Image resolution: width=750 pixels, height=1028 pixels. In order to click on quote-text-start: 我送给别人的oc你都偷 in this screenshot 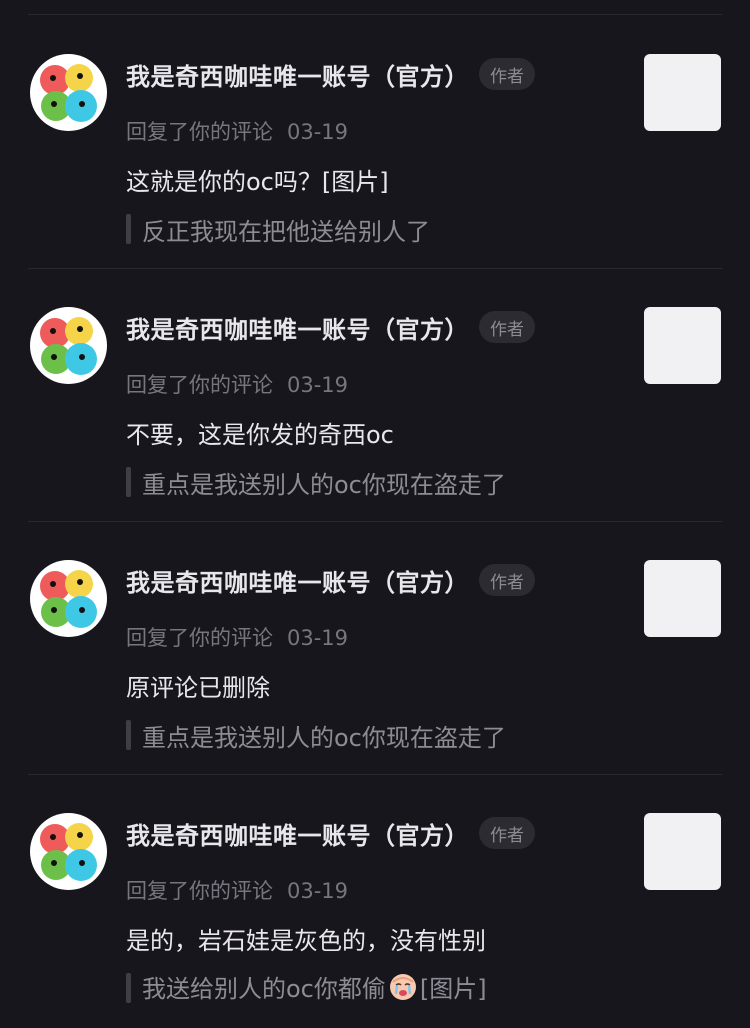, I will do `click(264, 988)`.